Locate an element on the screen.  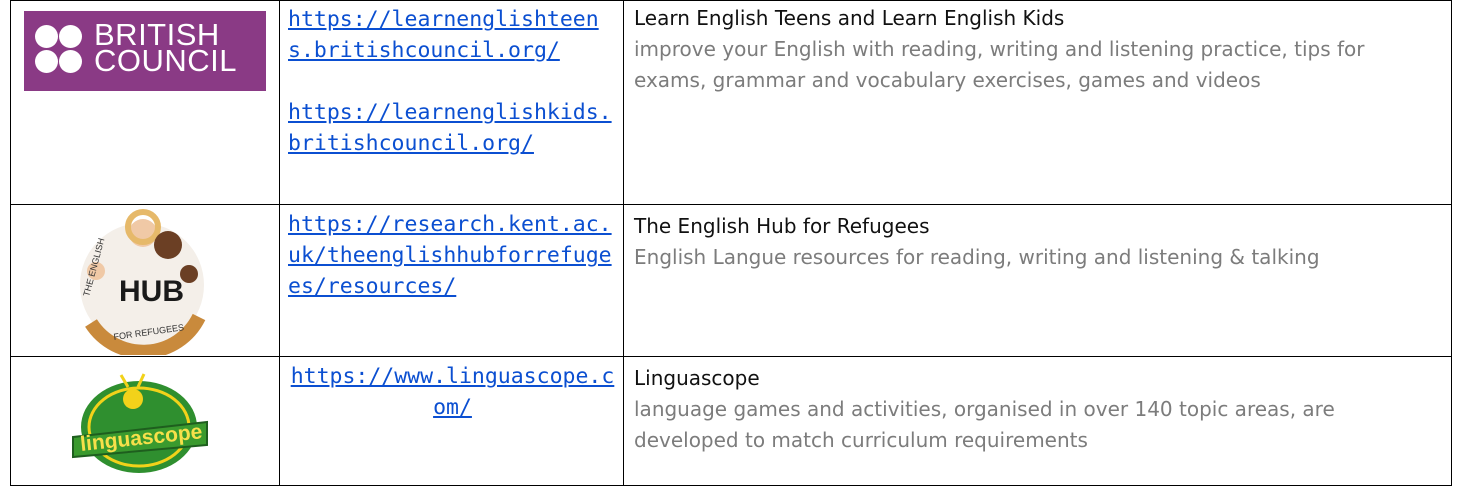
logo-cell: HUB THE ENGLISH FOR REFUGEES is located at coordinates (145, 280).